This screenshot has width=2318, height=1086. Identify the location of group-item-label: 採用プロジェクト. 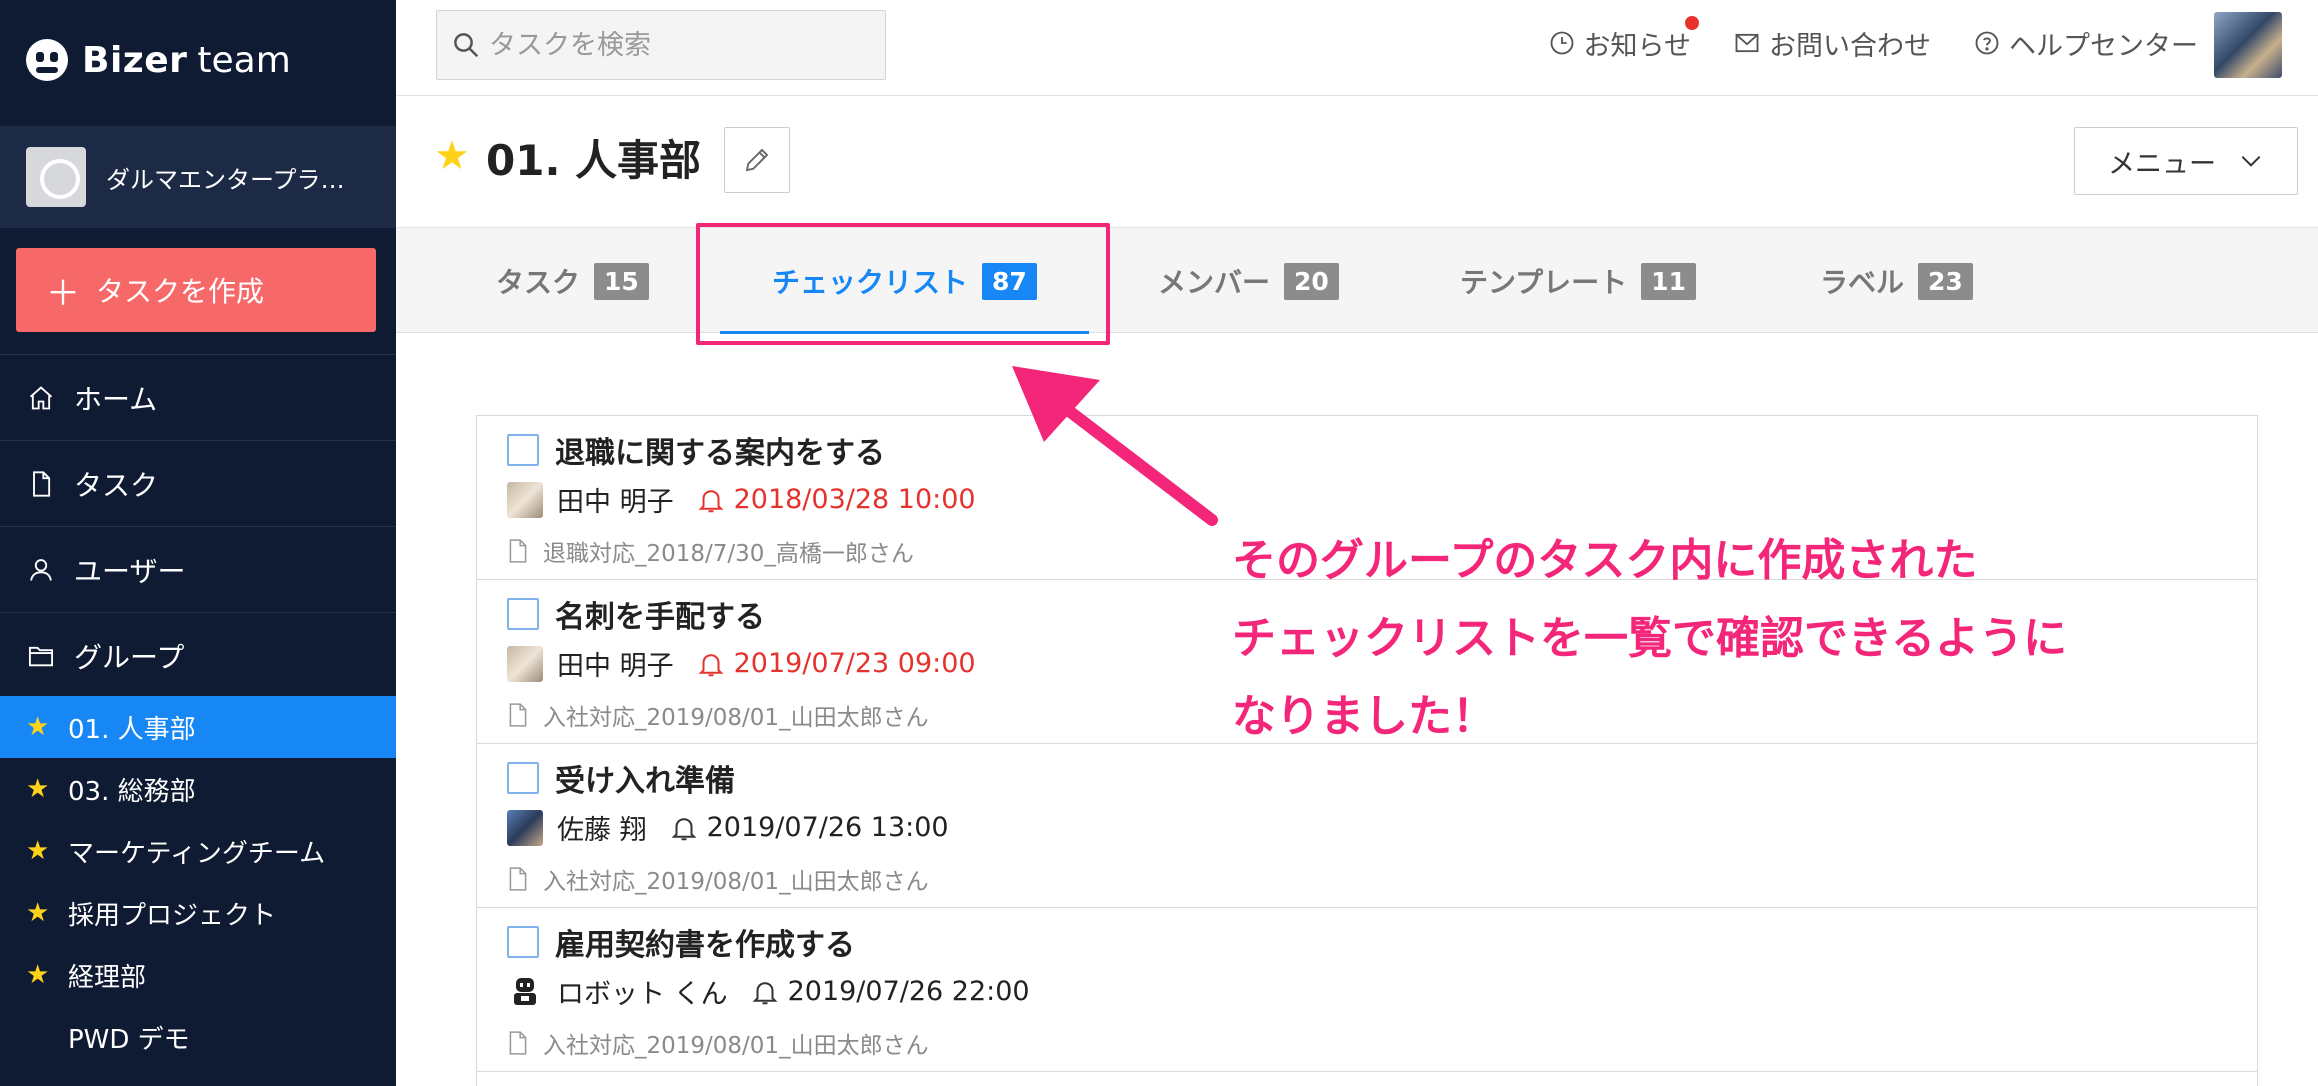
(172, 915).